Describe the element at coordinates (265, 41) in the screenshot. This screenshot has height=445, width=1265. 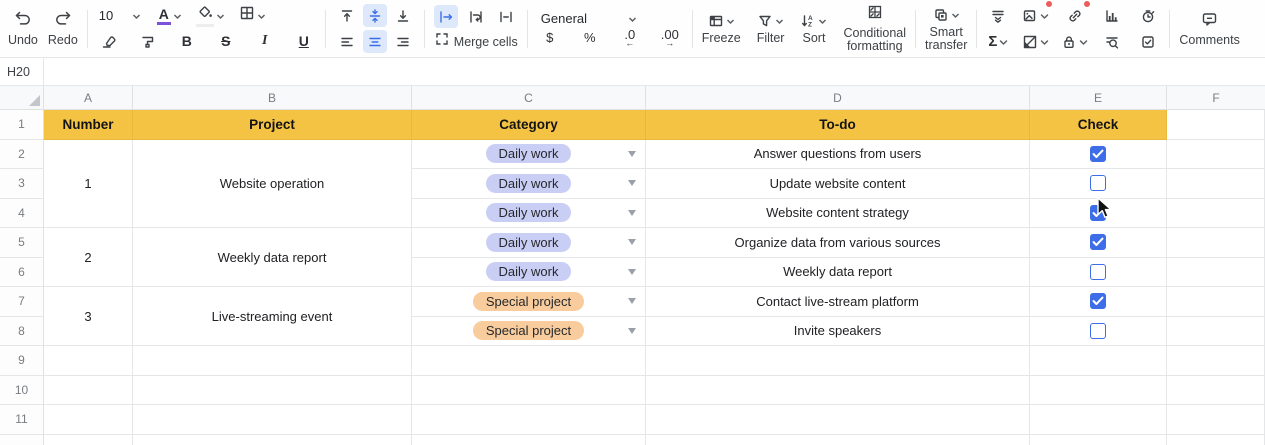
I see `italic-button: I` at that location.